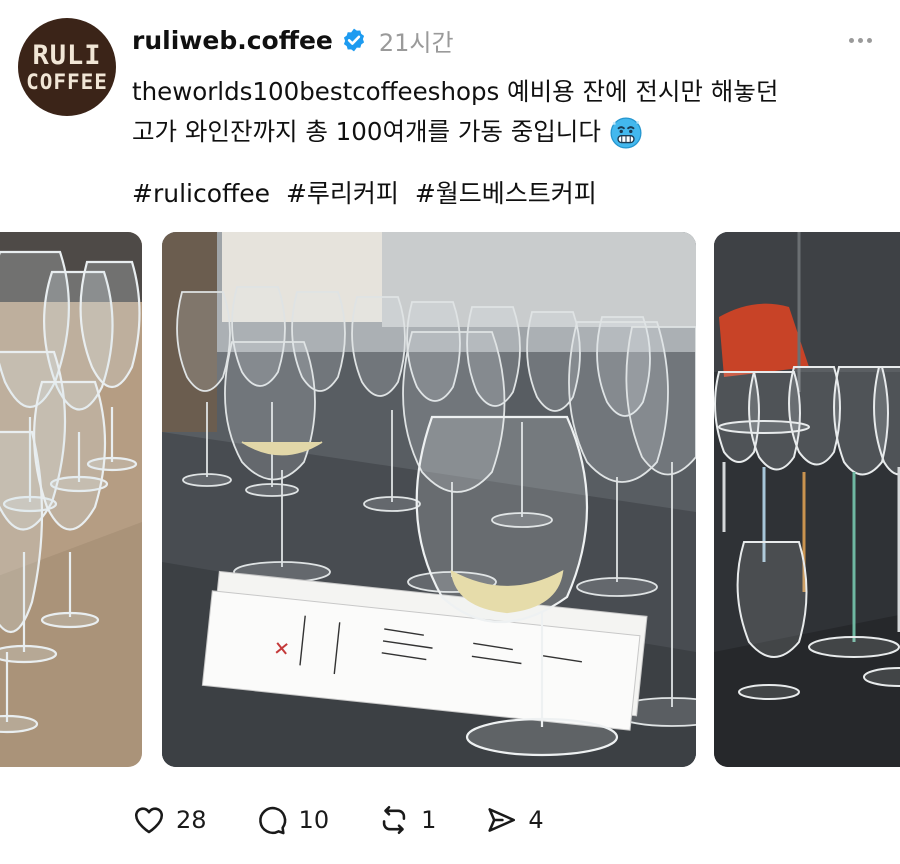  I want to click on hashtag-world-best-coffee: #월드베스트커피, so click(506, 193).